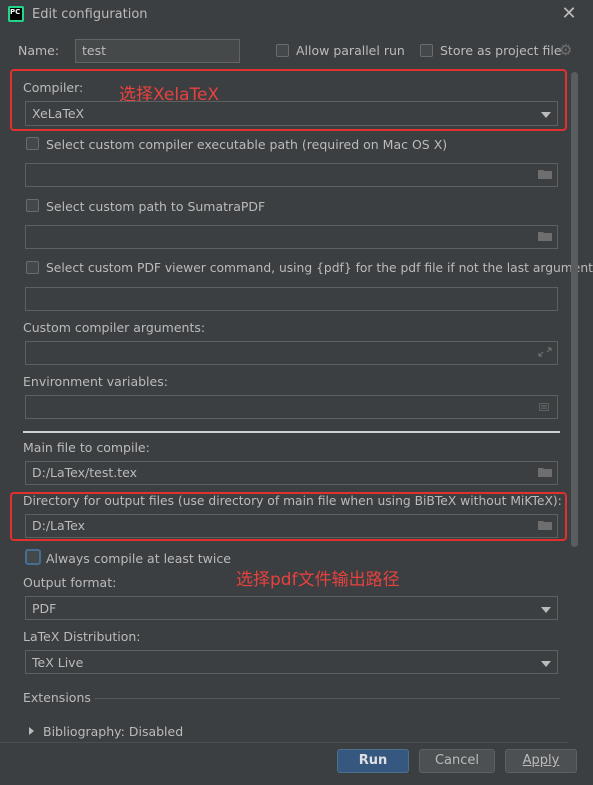 The image size is (593, 785). I want to click on environment-variables-label: Environment variables:, so click(95, 381).